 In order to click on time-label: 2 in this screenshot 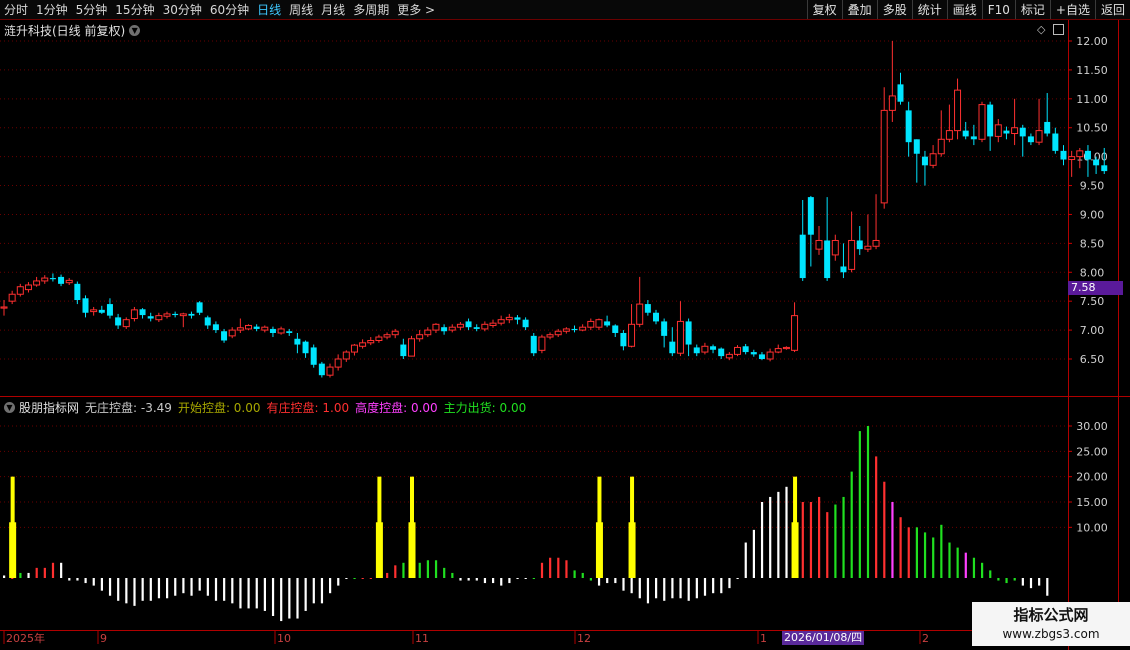, I will do `click(925, 638)`.